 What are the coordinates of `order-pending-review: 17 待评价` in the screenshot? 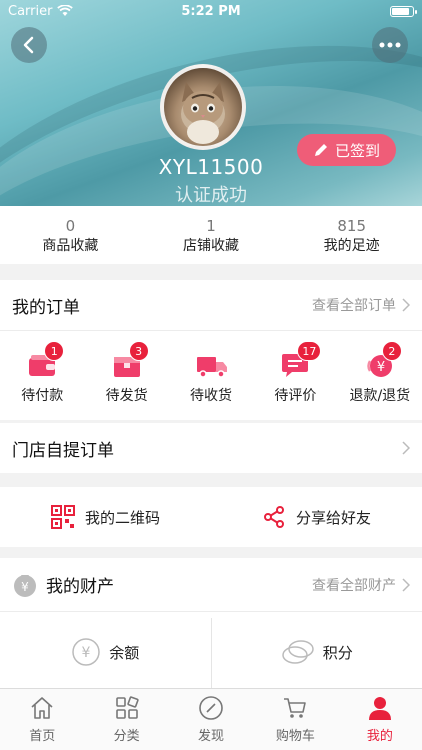 It's located at (295, 375).